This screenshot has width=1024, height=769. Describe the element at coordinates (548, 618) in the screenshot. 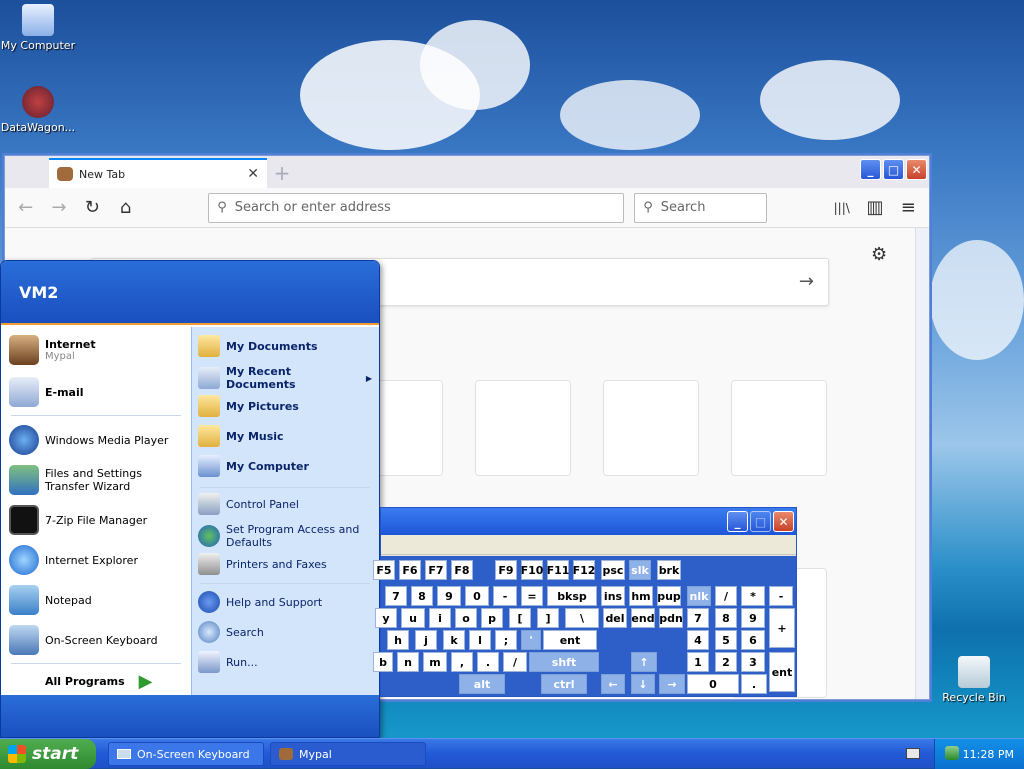

I see `osk-key-x: ]` at that location.